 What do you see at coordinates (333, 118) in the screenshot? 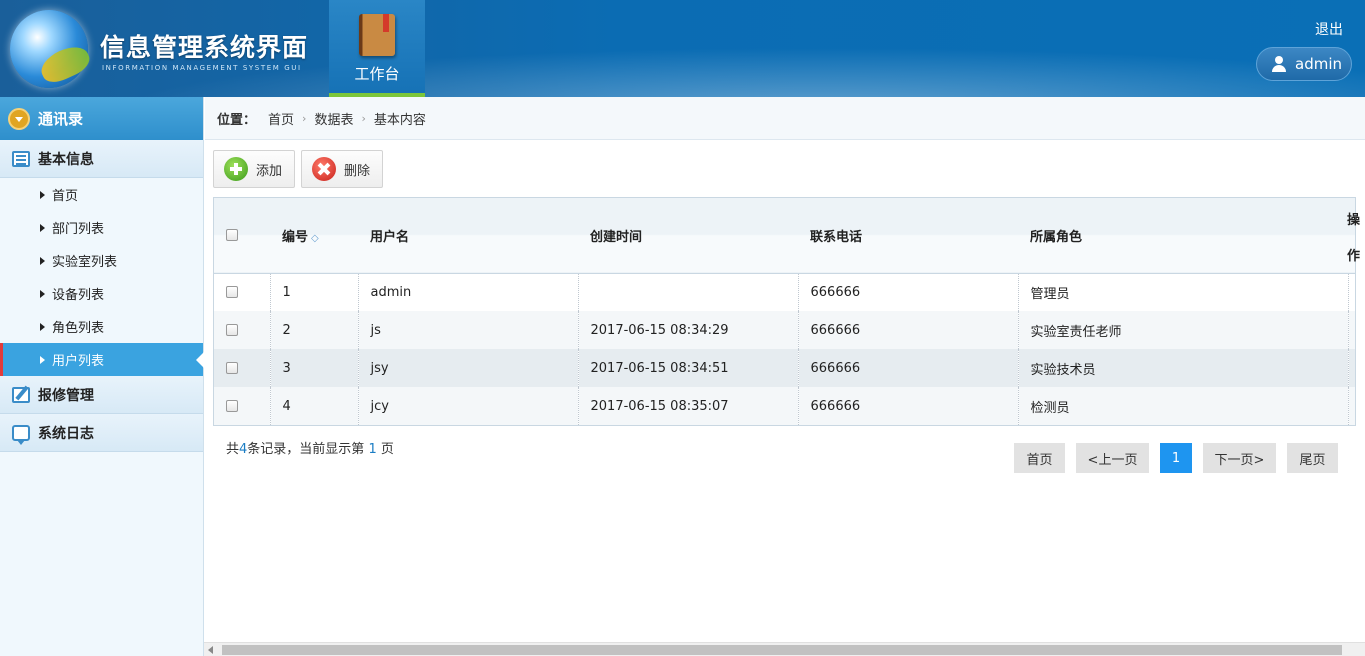
I see `breadcrumb-item: 数据表` at bounding box center [333, 118].